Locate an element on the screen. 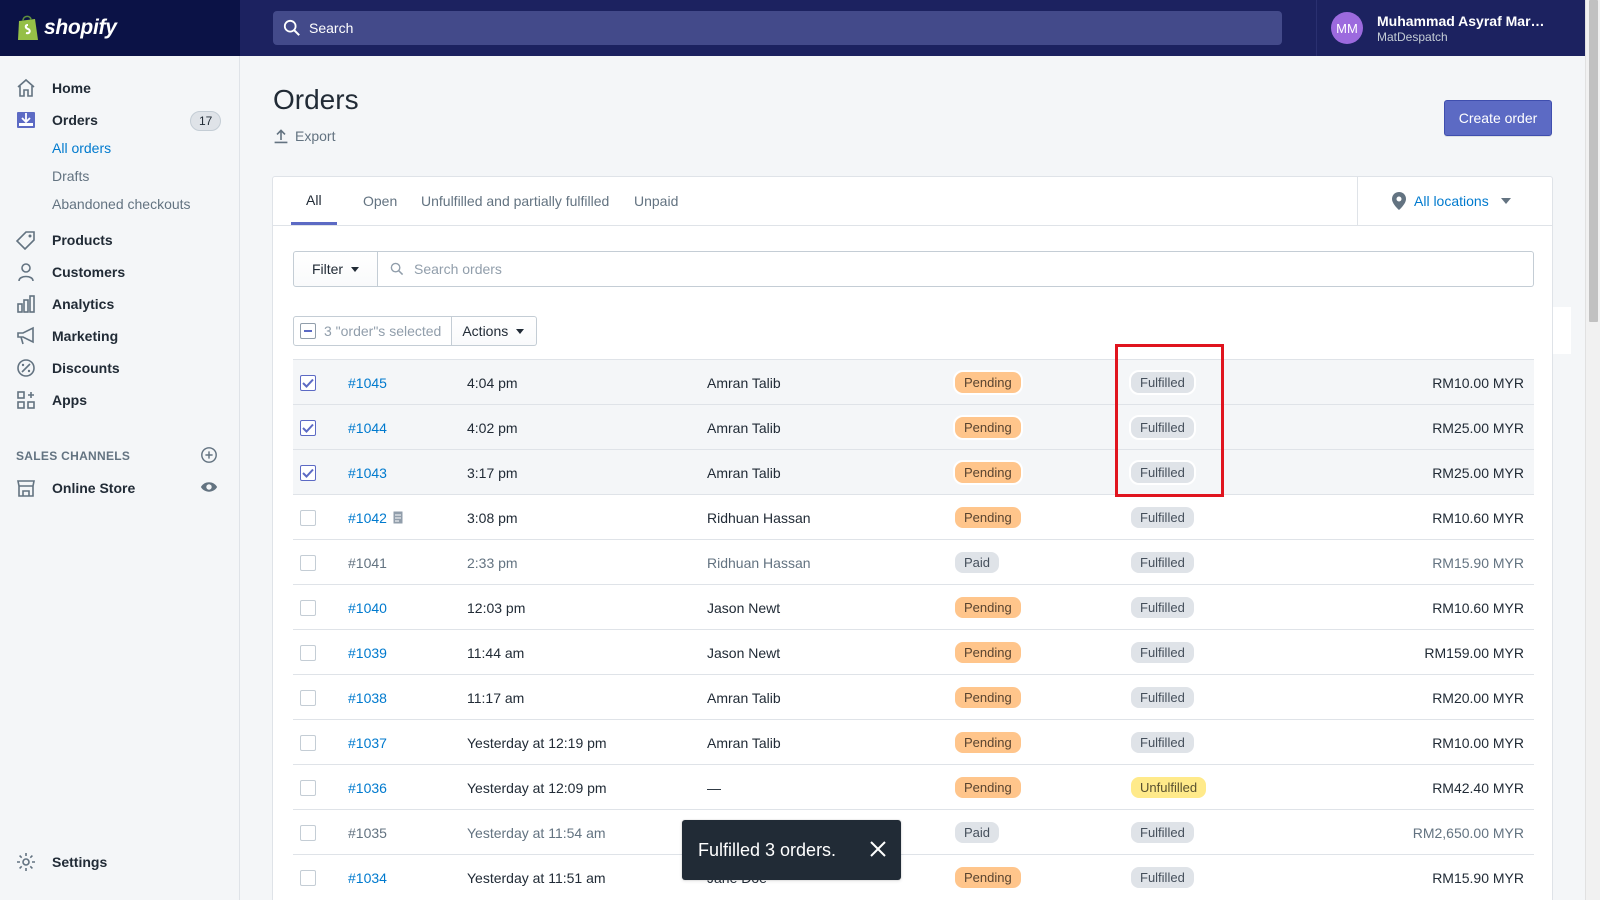 The height and width of the screenshot is (900, 1600). payment-status: Pending is located at coordinates (988, 517).